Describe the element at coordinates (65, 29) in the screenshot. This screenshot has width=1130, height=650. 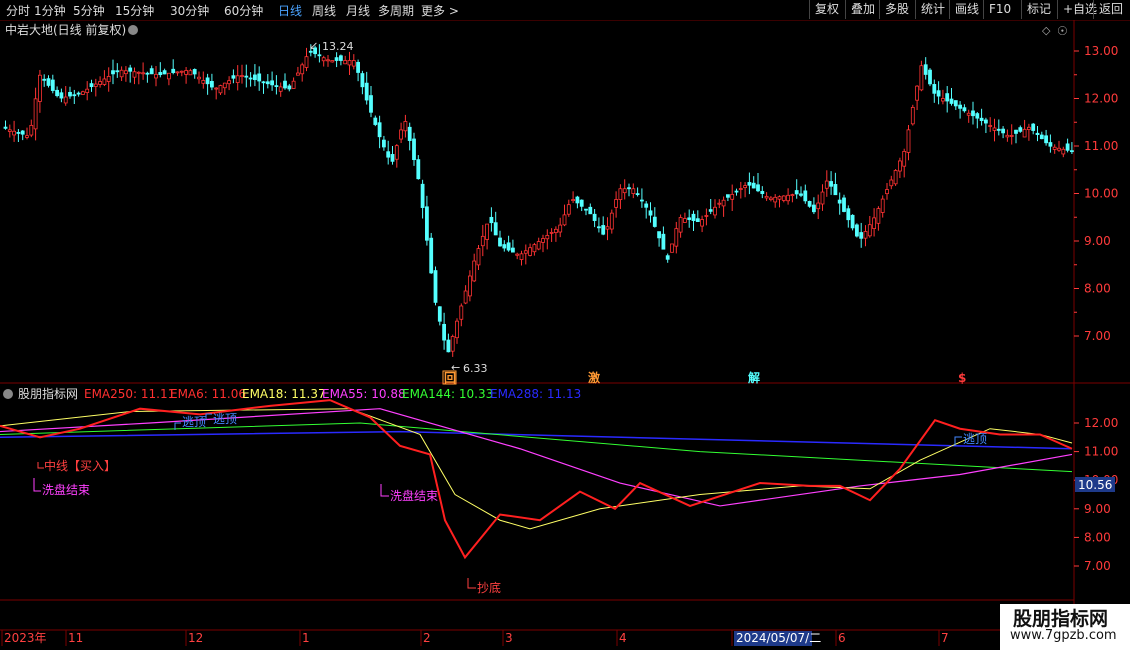
I see `main-chart-title: 中岩大地(日线 前复权)` at that location.